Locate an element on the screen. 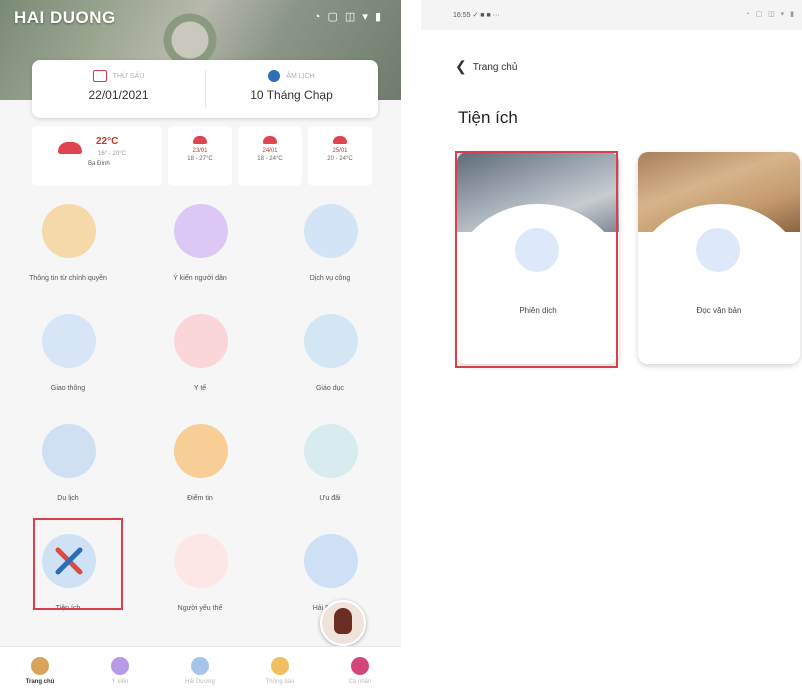 The image size is (802, 696). assistant-avatar is located at coordinates (343, 623).